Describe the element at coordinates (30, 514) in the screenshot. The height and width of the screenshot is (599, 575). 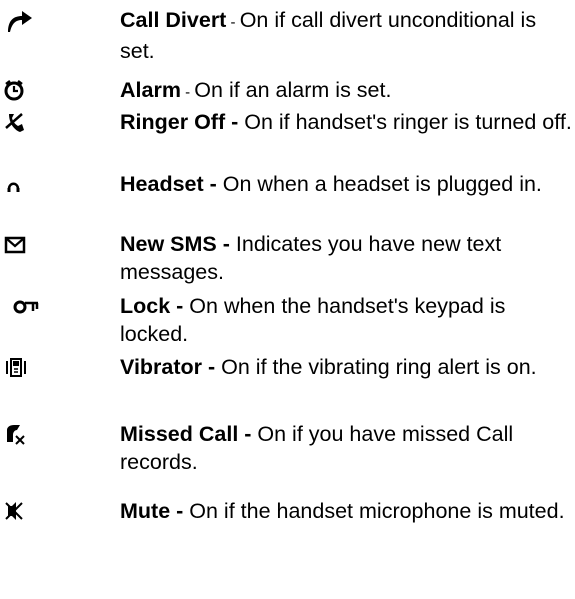
I see `muted-microphone-icon` at that location.